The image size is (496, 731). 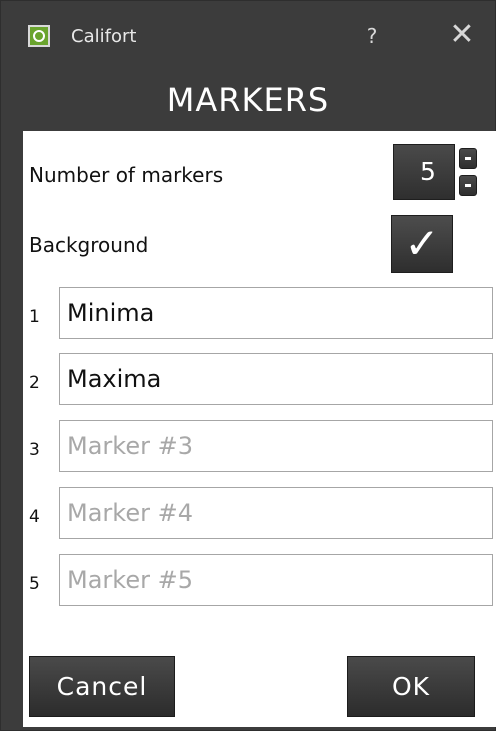 What do you see at coordinates (102, 686) in the screenshot?
I see `cancel-button: Cancel` at bounding box center [102, 686].